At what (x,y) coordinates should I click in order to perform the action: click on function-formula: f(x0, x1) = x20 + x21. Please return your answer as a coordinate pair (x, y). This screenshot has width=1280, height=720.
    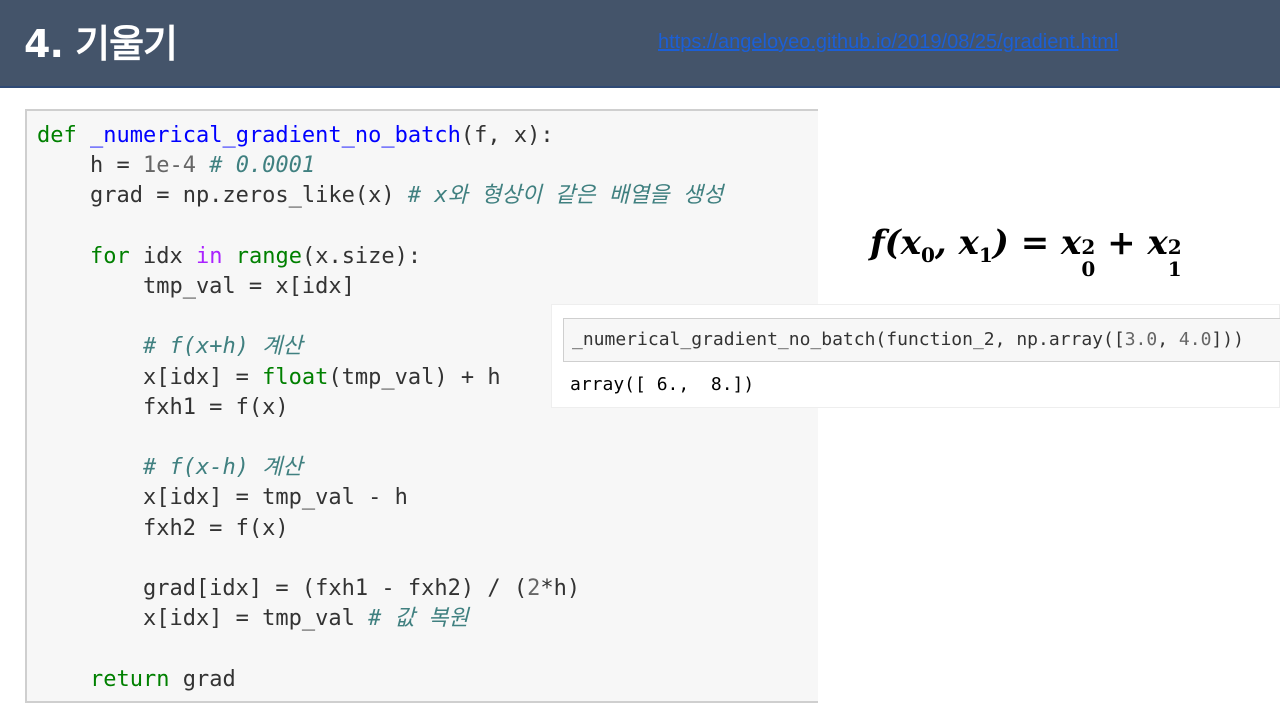
    Looking at the image, I should click on (1026, 249).